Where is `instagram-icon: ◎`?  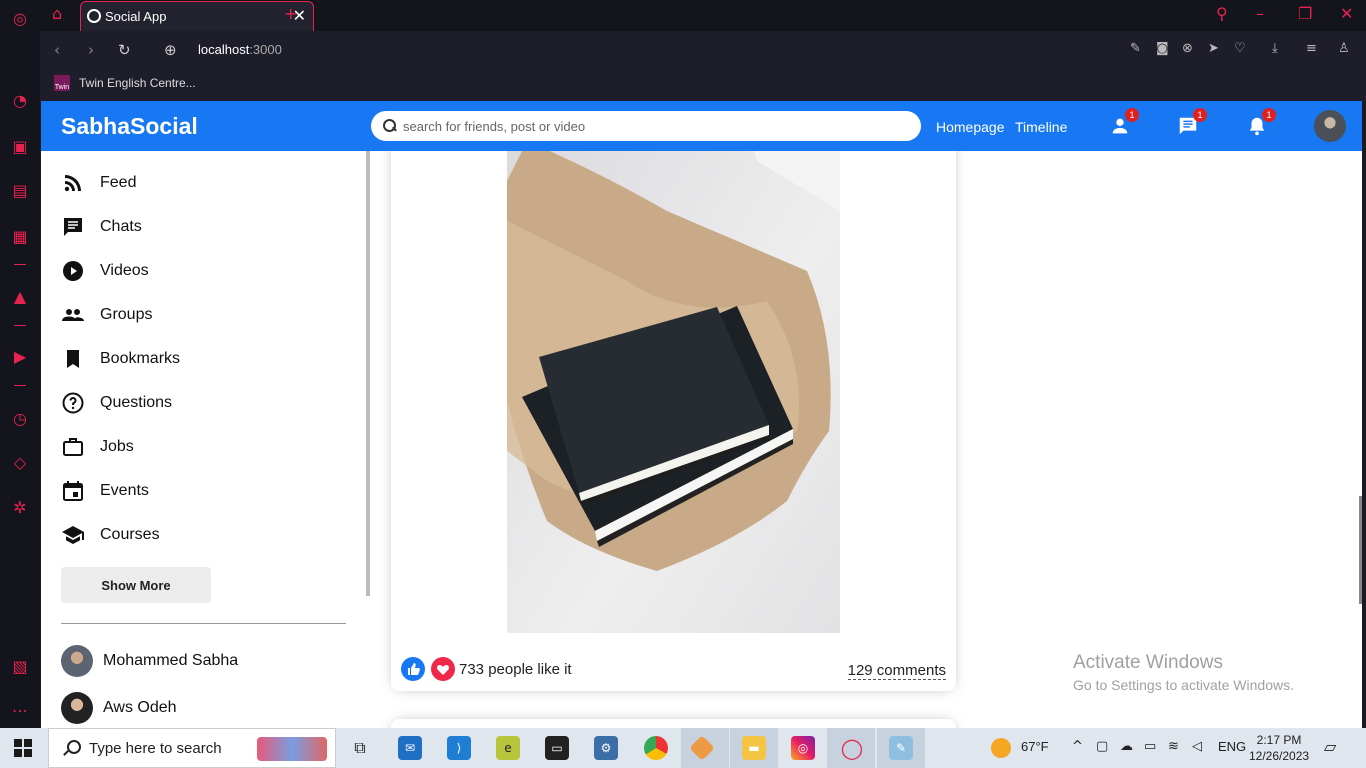
instagram-icon: ◎ is located at coordinates (803, 748).